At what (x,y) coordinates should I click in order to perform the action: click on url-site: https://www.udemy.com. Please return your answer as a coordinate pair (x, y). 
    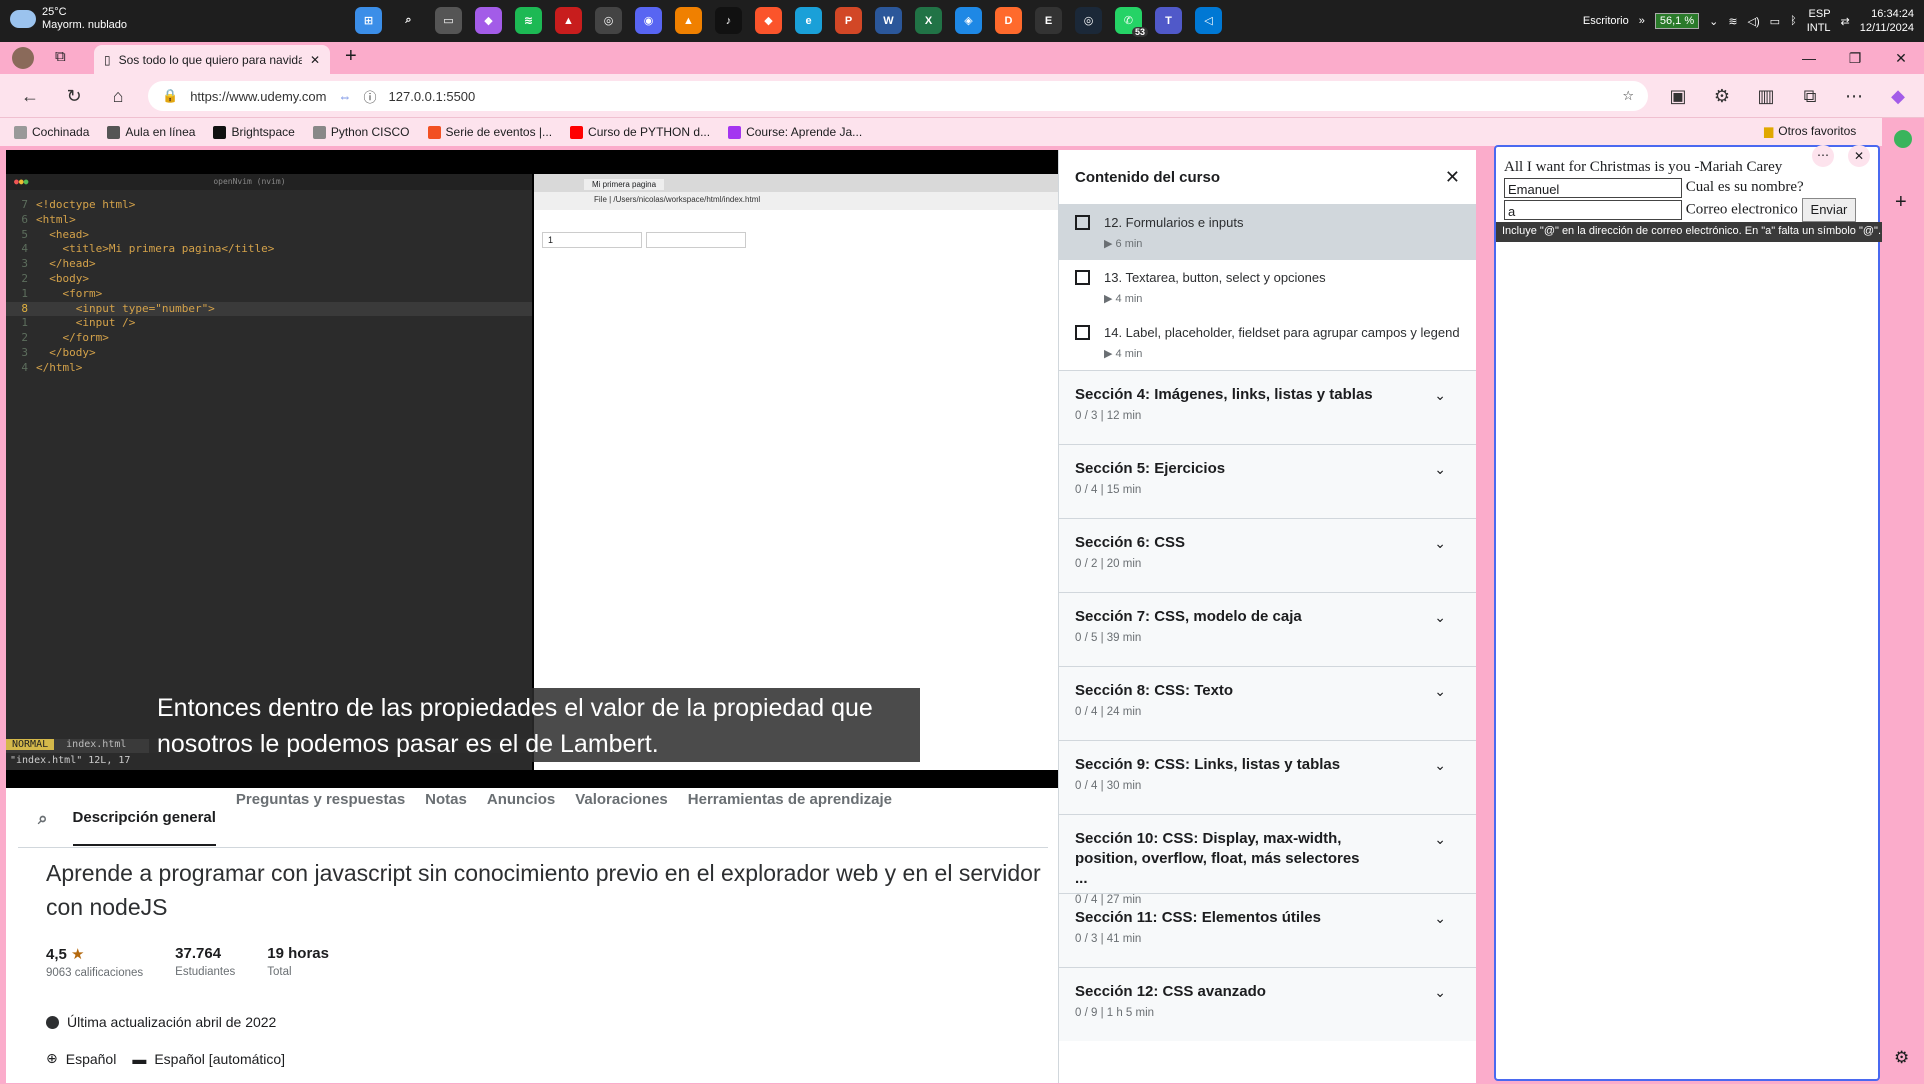
    Looking at the image, I should click on (258, 96).